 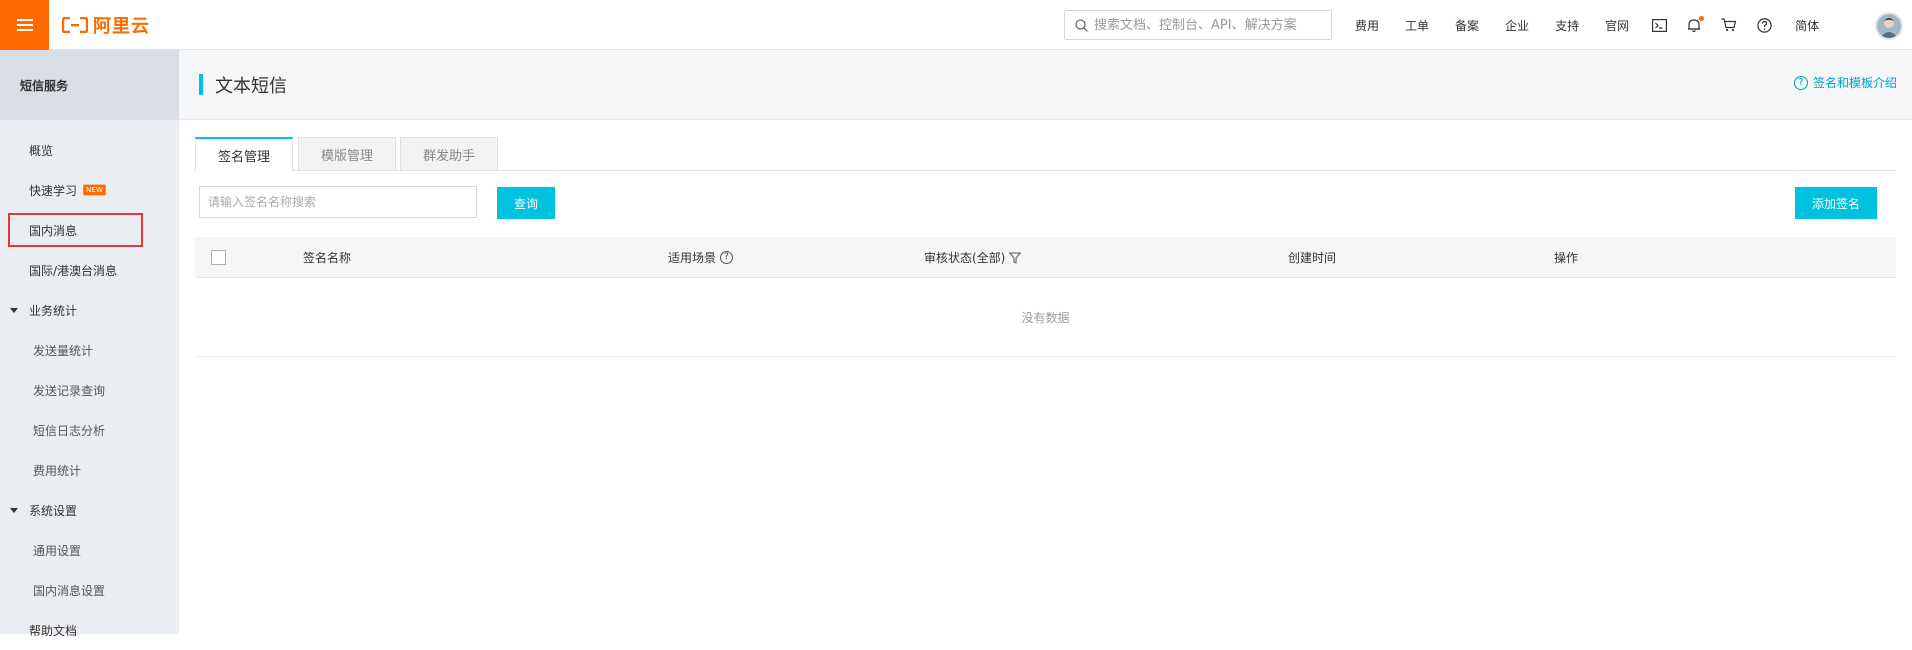 I want to click on nav-icp: 备案, so click(x=1467, y=25).